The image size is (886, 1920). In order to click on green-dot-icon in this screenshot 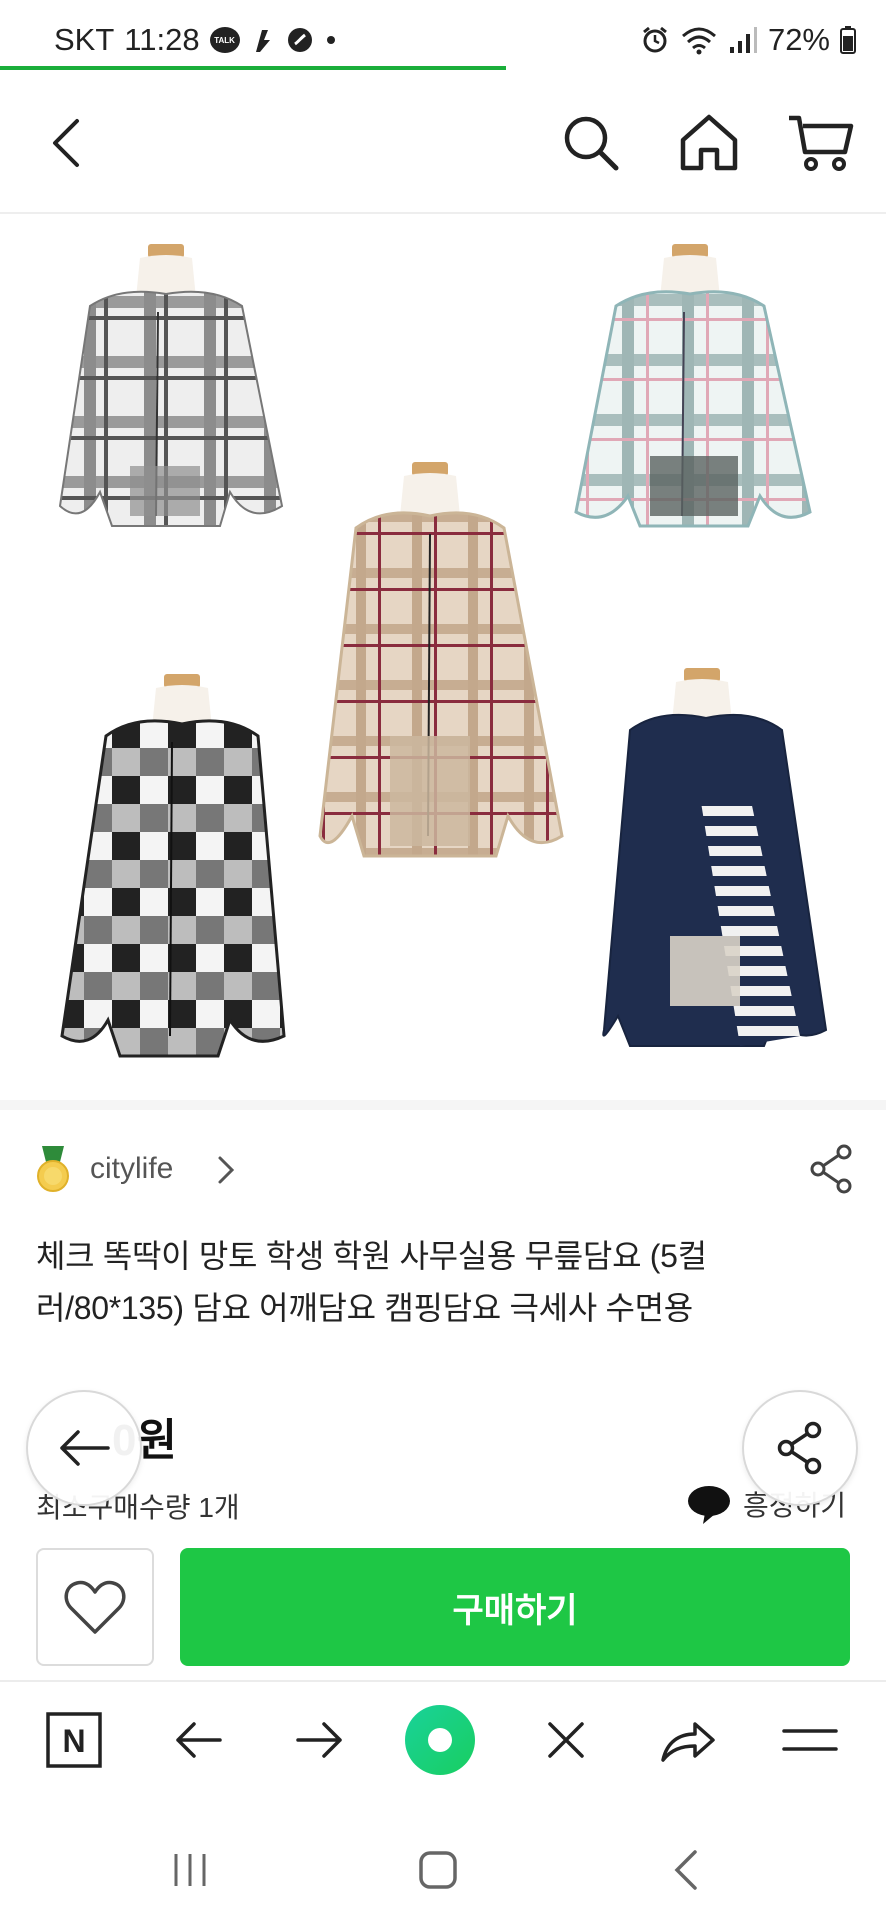, I will do `click(440, 1740)`.